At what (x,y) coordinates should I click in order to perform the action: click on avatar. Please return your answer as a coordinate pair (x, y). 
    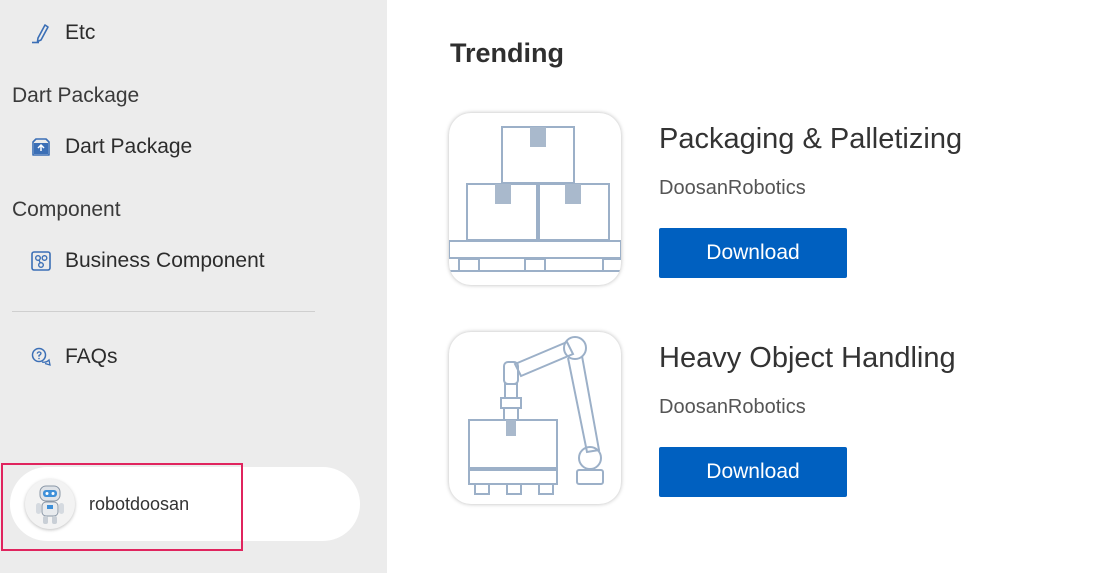
    Looking at the image, I should click on (50, 504).